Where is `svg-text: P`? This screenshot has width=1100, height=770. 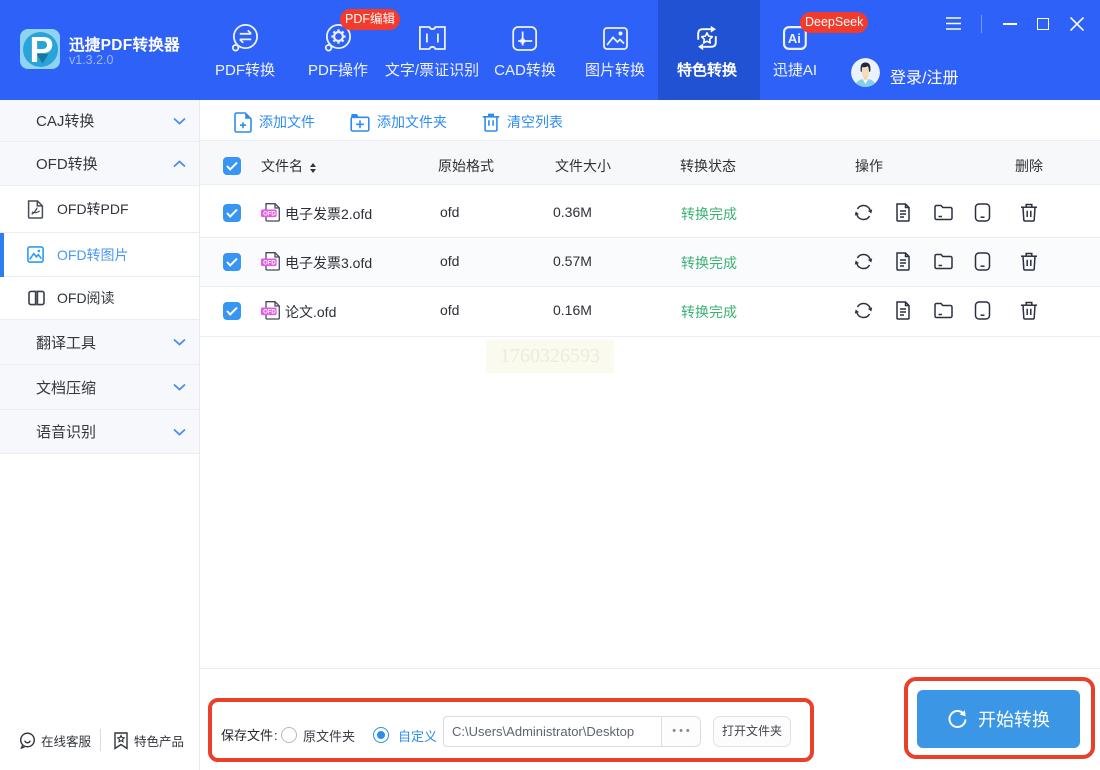 svg-text: P is located at coordinates (42, 49).